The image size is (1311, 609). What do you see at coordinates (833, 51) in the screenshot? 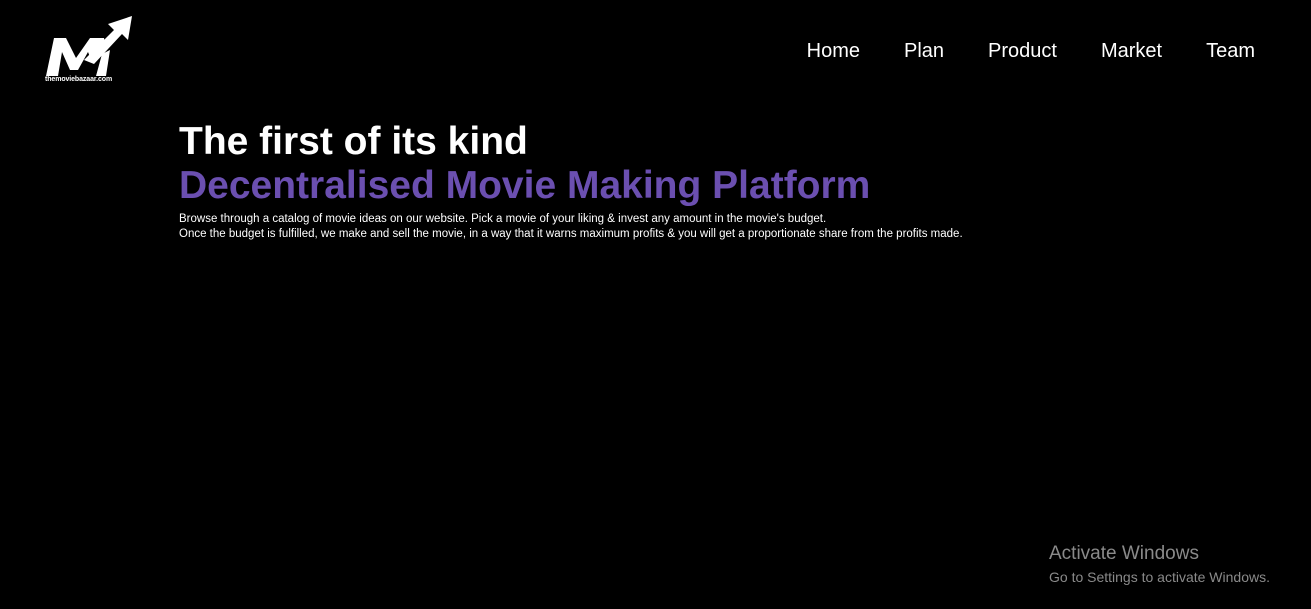
I see `nav-item-home: Home` at bounding box center [833, 51].